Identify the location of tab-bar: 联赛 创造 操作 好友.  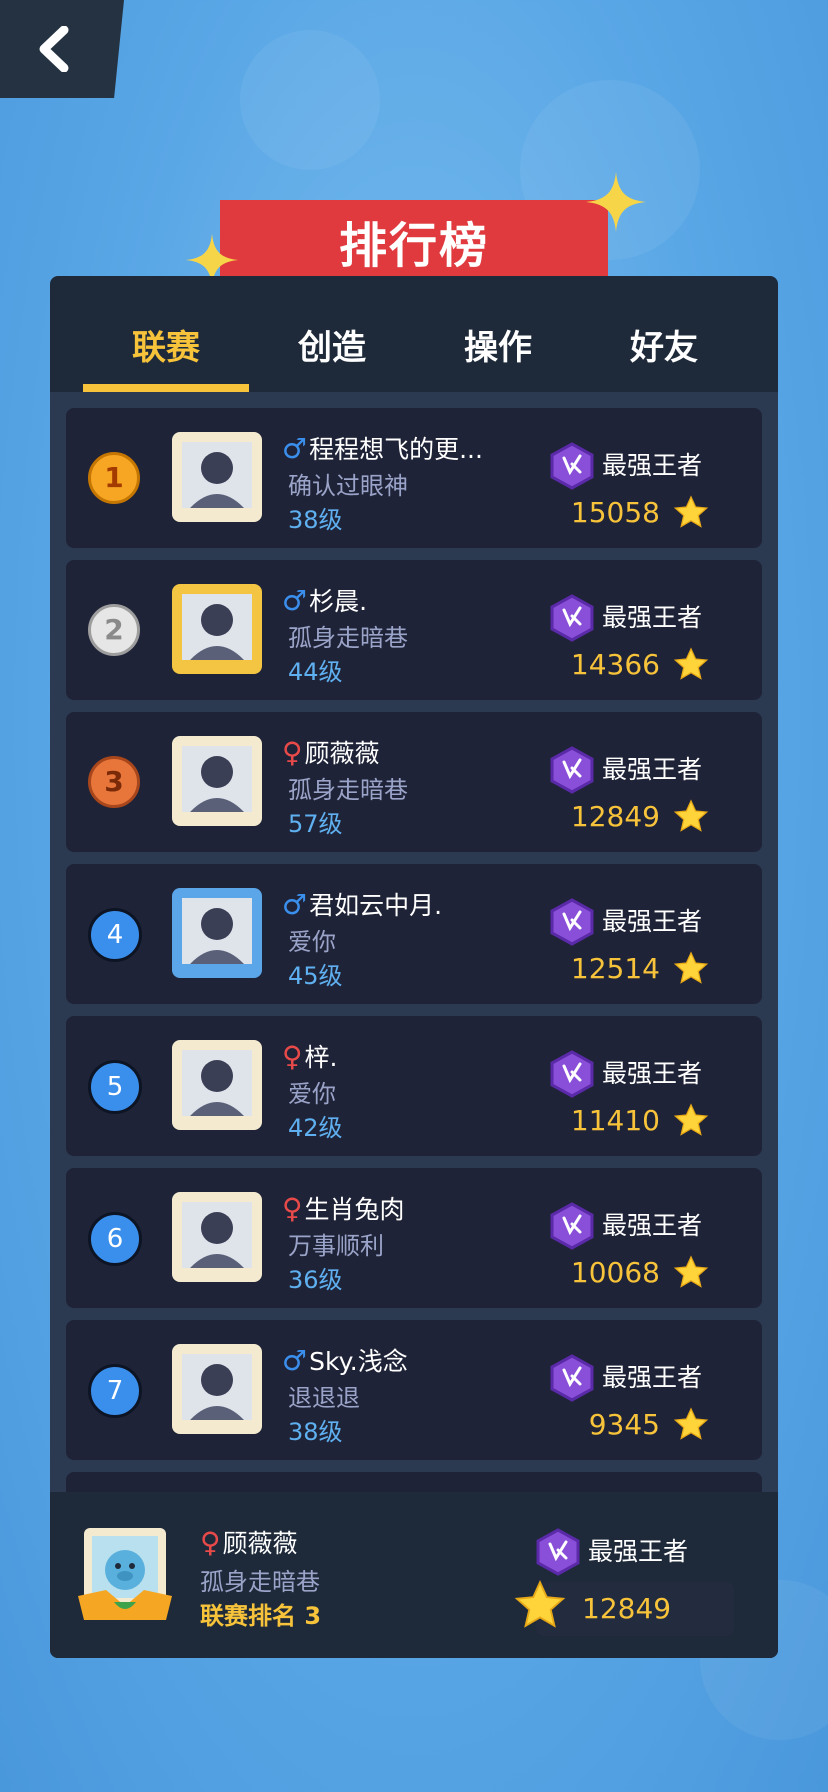
(414, 334).